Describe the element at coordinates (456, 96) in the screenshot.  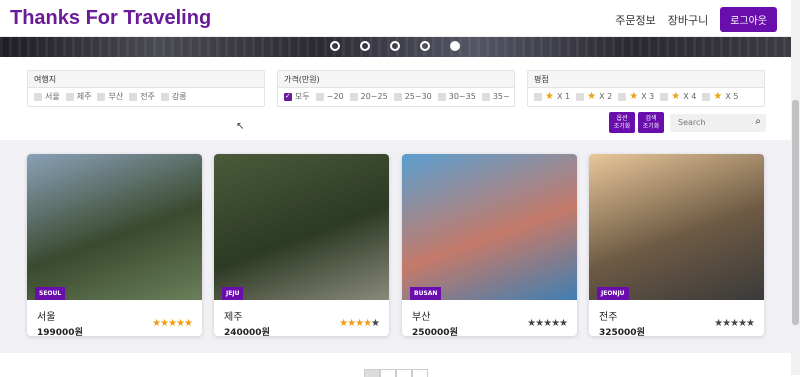
I see `price-option: 30~35` at that location.